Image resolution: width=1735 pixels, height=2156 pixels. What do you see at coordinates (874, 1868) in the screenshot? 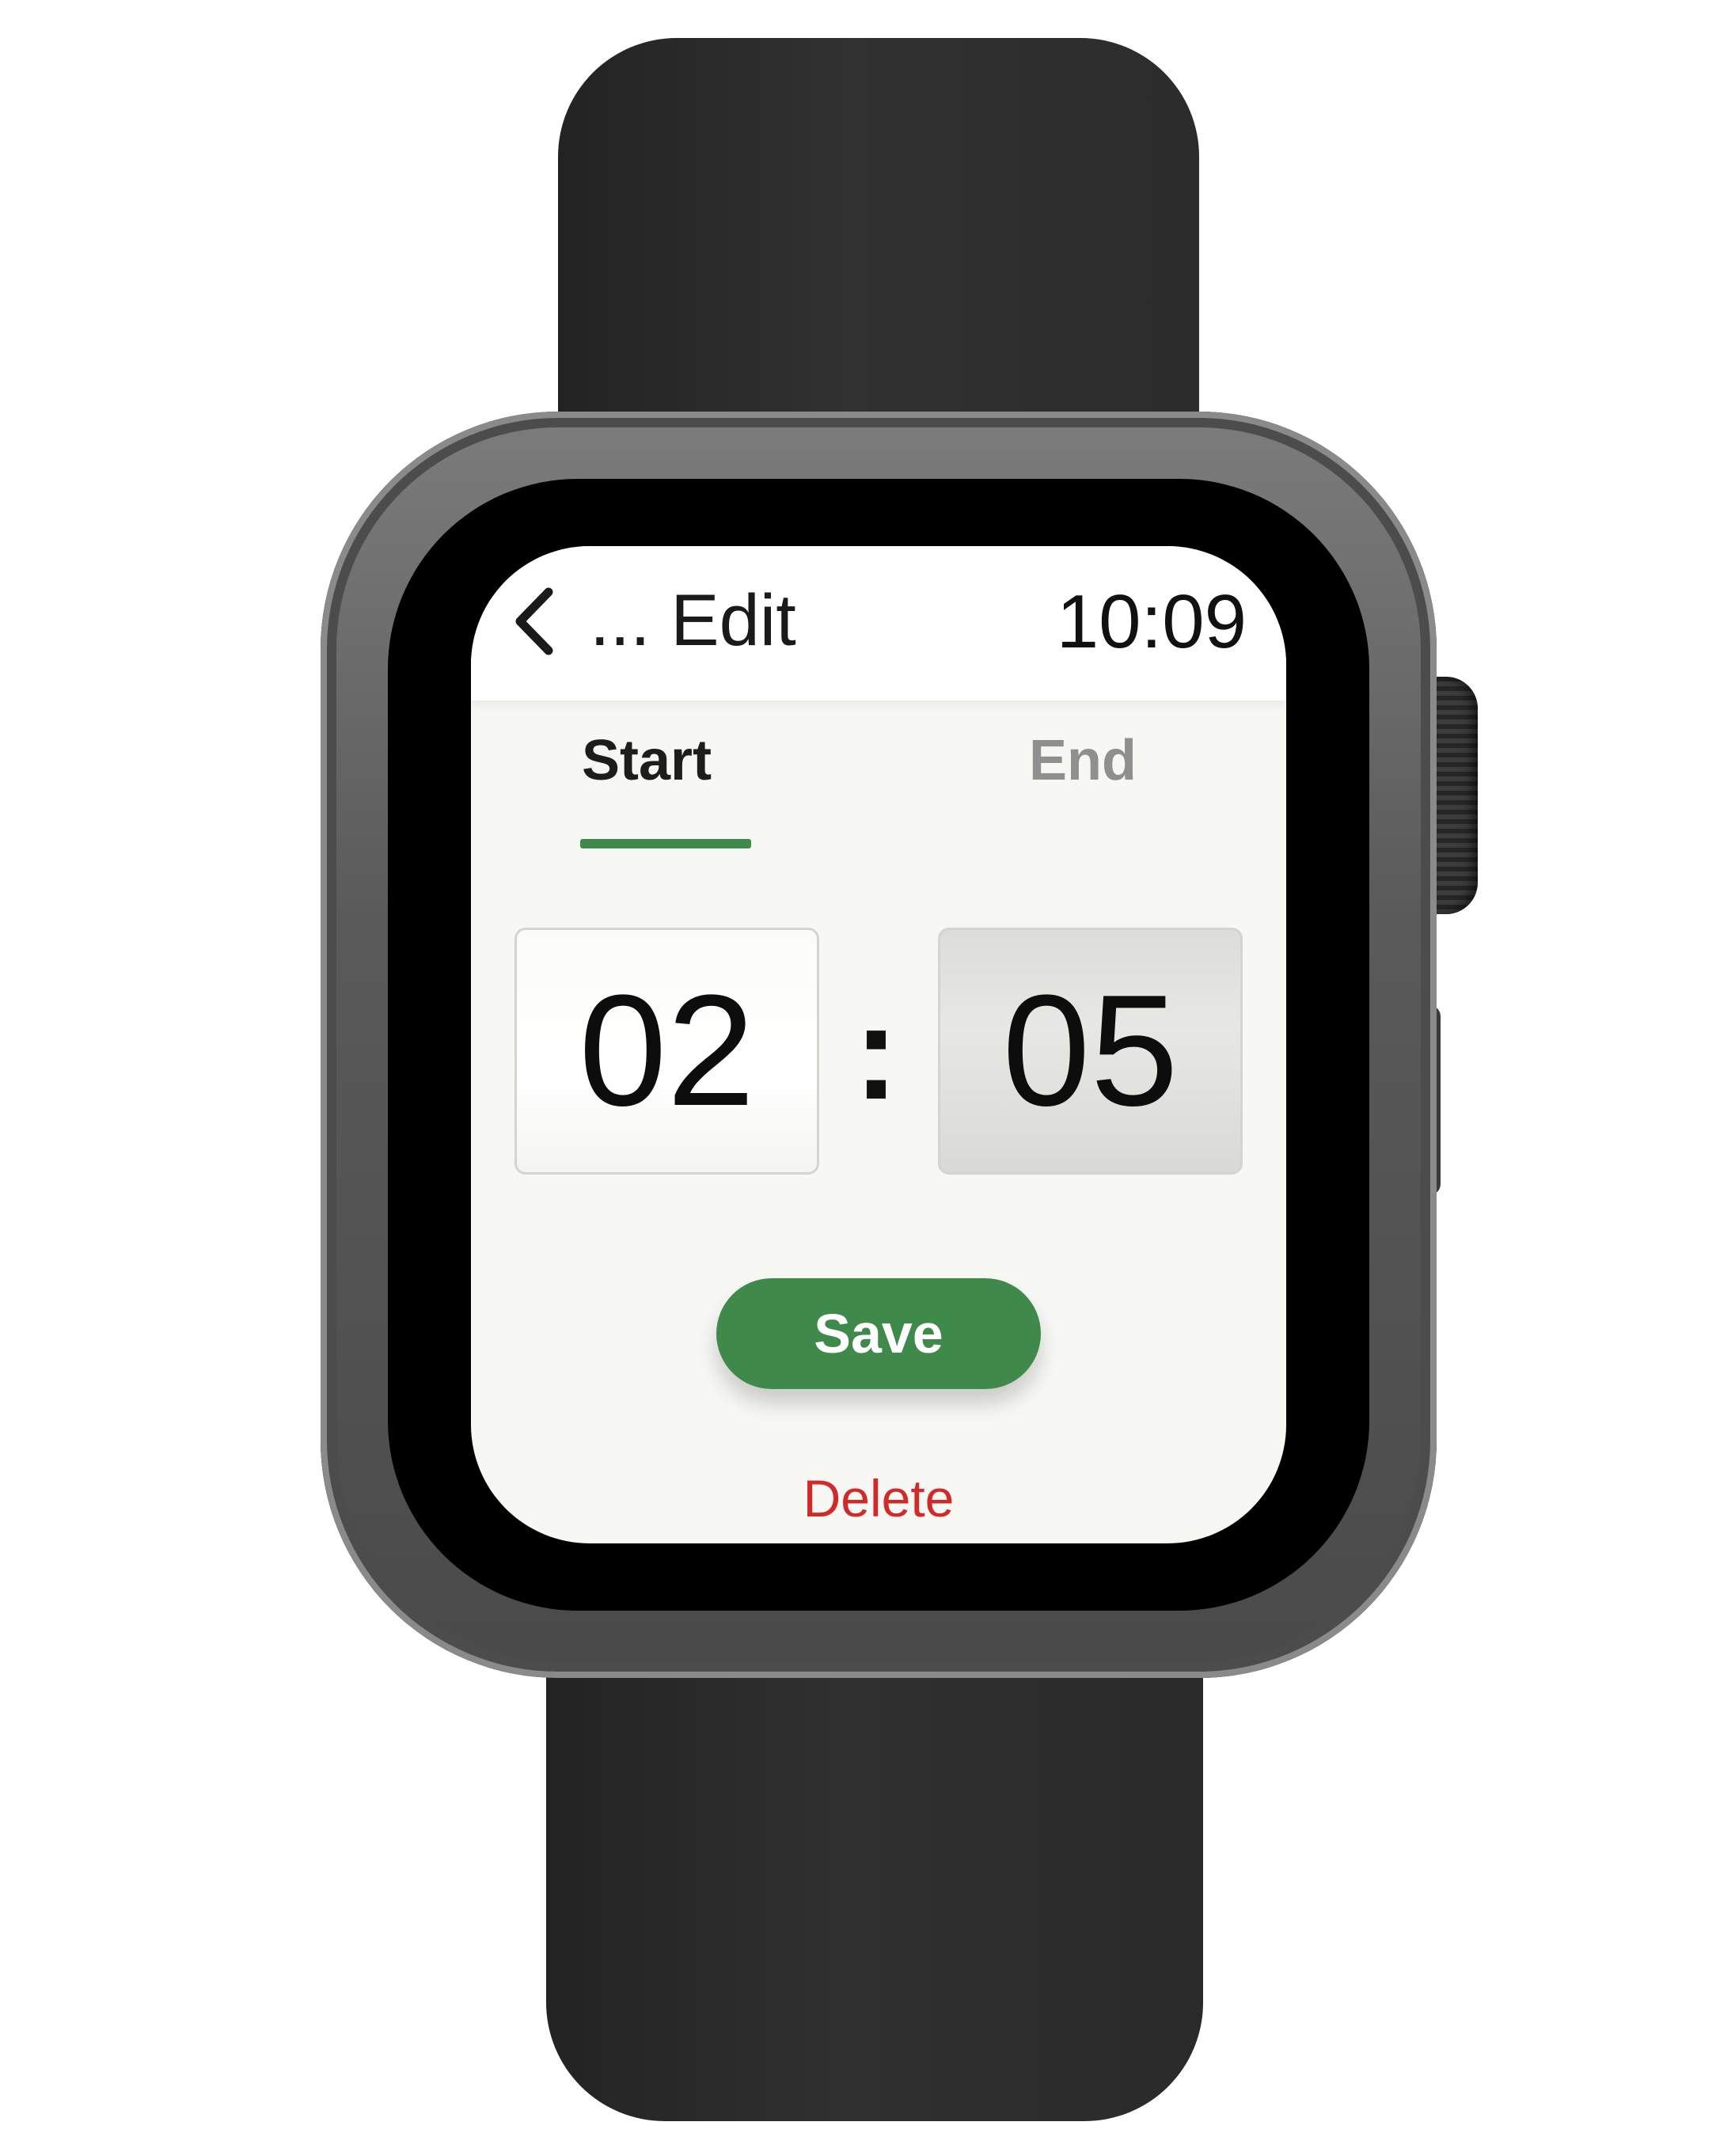
I see `watch-band-bottom` at bounding box center [874, 1868].